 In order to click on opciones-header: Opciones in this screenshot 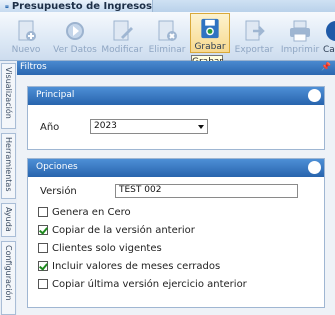, I will do `click(176, 168)`.